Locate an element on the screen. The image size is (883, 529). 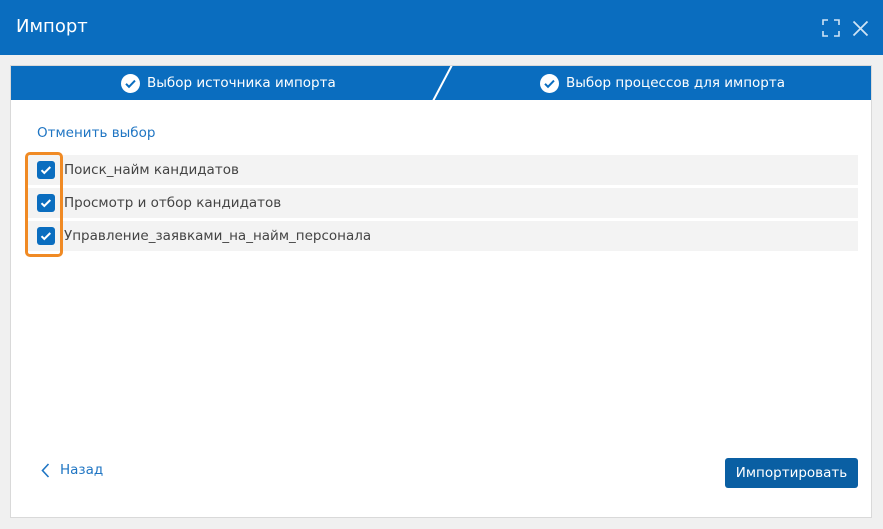
import-button: Импортировать is located at coordinates (791, 473).